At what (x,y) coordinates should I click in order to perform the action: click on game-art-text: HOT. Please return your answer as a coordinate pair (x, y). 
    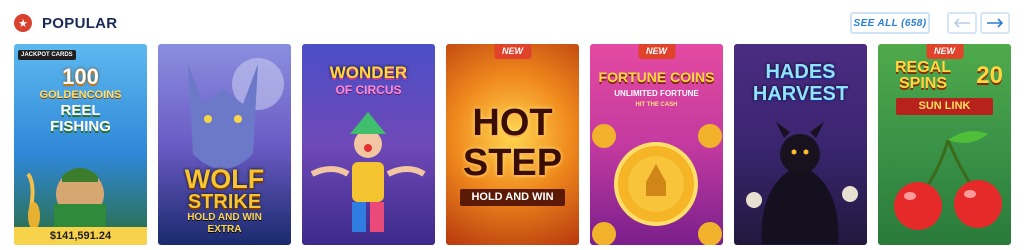
    Looking at the image, I should click on (512, 123).